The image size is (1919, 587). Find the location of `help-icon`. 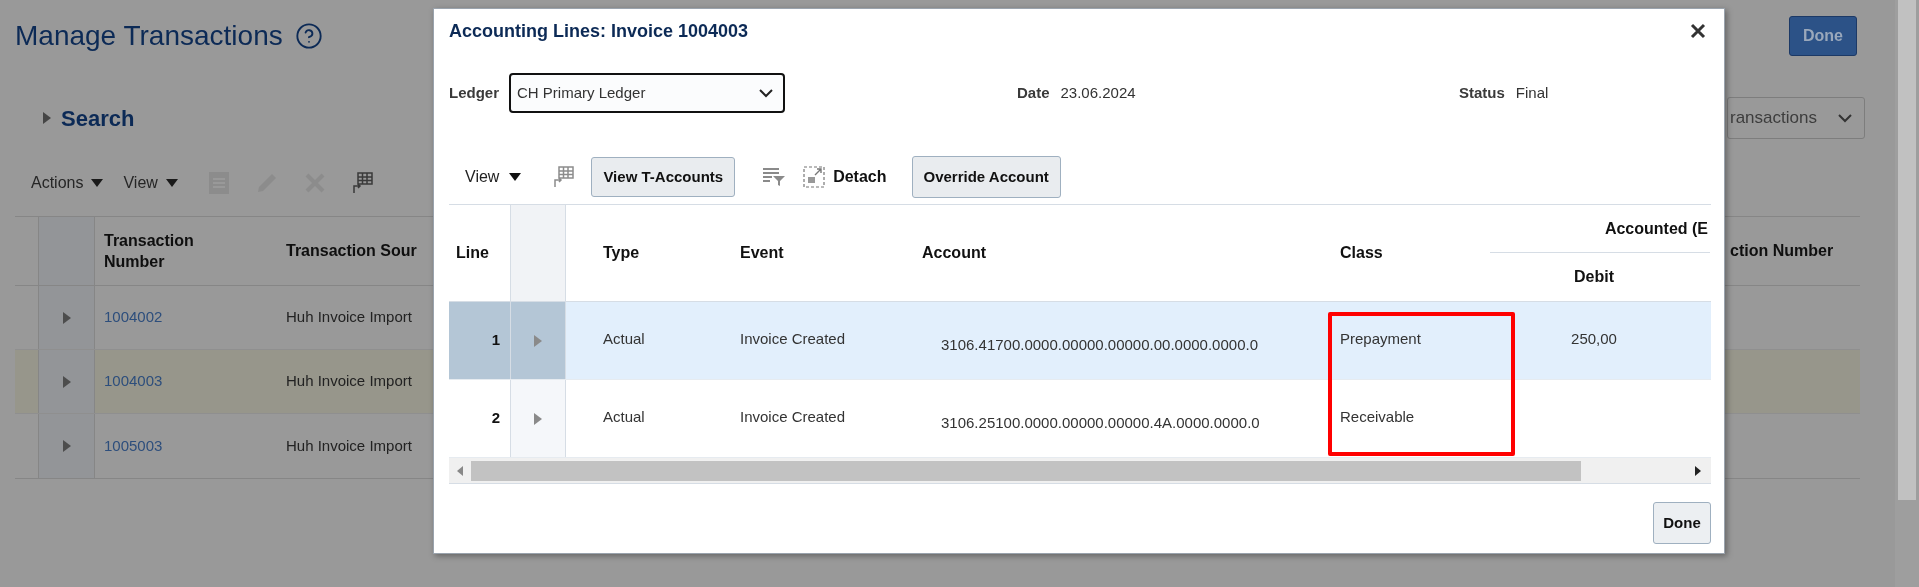

help-icon is located at coordinates (308, 36).